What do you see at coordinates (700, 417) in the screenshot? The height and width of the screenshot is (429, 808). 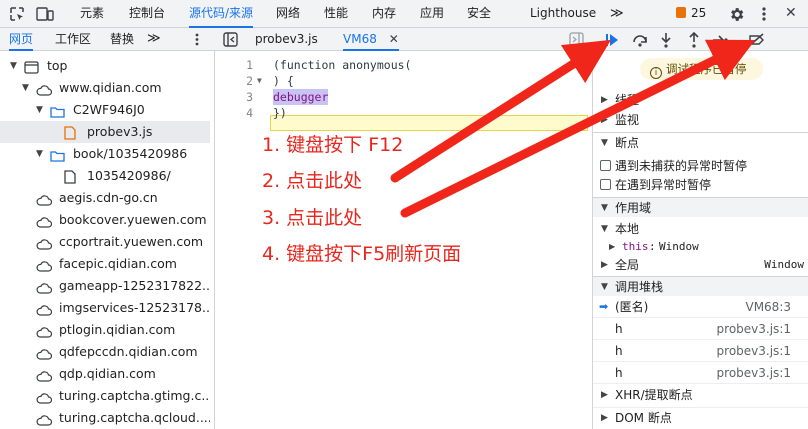 I see `dom-breakpoints-section: ▶ DOM 断点` at bounding box center [700, 417].